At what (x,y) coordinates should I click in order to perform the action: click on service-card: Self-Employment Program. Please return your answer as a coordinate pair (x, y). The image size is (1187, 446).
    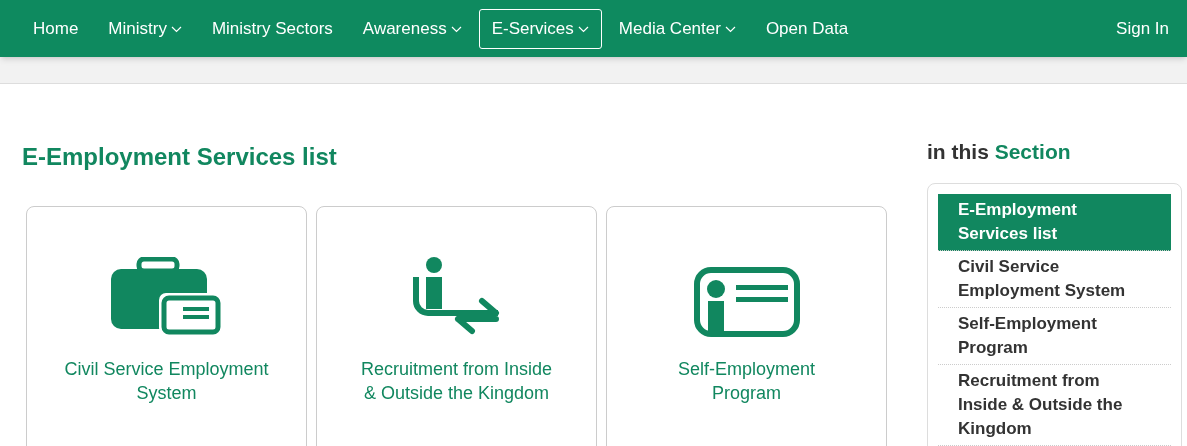
    Looking at the image, I should click on (746, 326).